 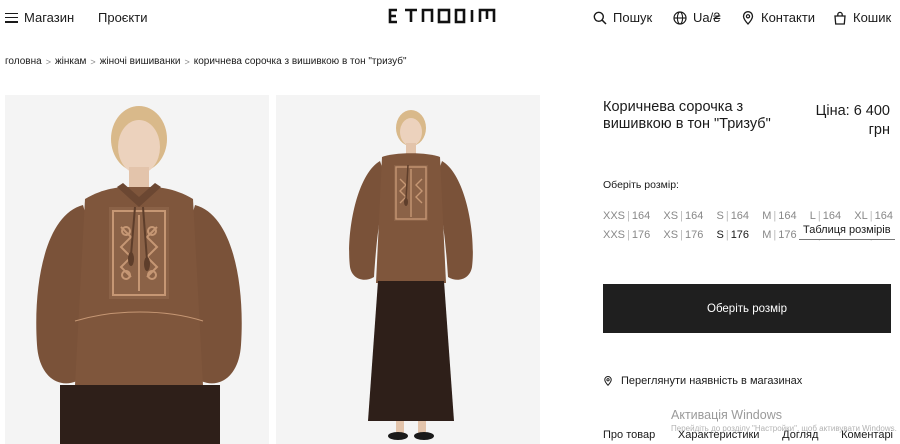 I want to click on size-option: XS | 176, so click(x=683, y=235).